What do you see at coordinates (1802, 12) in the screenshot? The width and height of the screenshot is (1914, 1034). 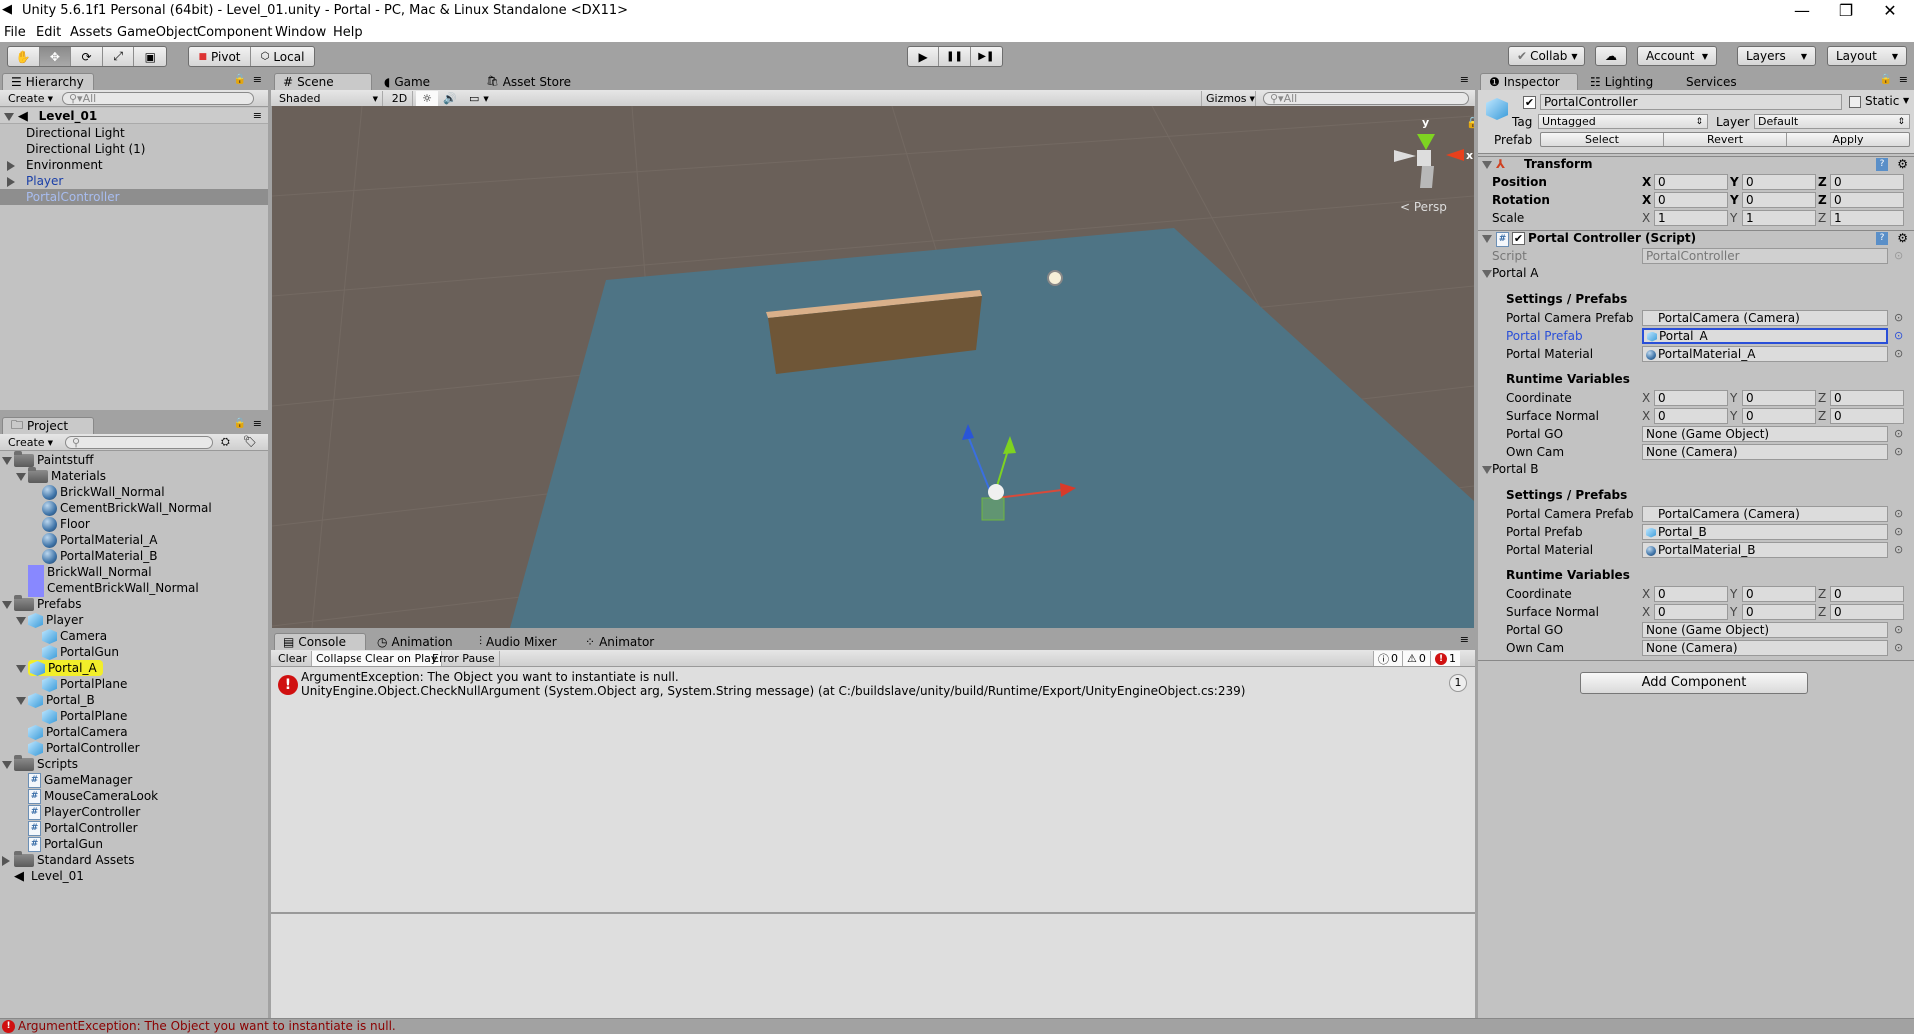 I see `minimize-button: —` at bounding box center [1802, 12].